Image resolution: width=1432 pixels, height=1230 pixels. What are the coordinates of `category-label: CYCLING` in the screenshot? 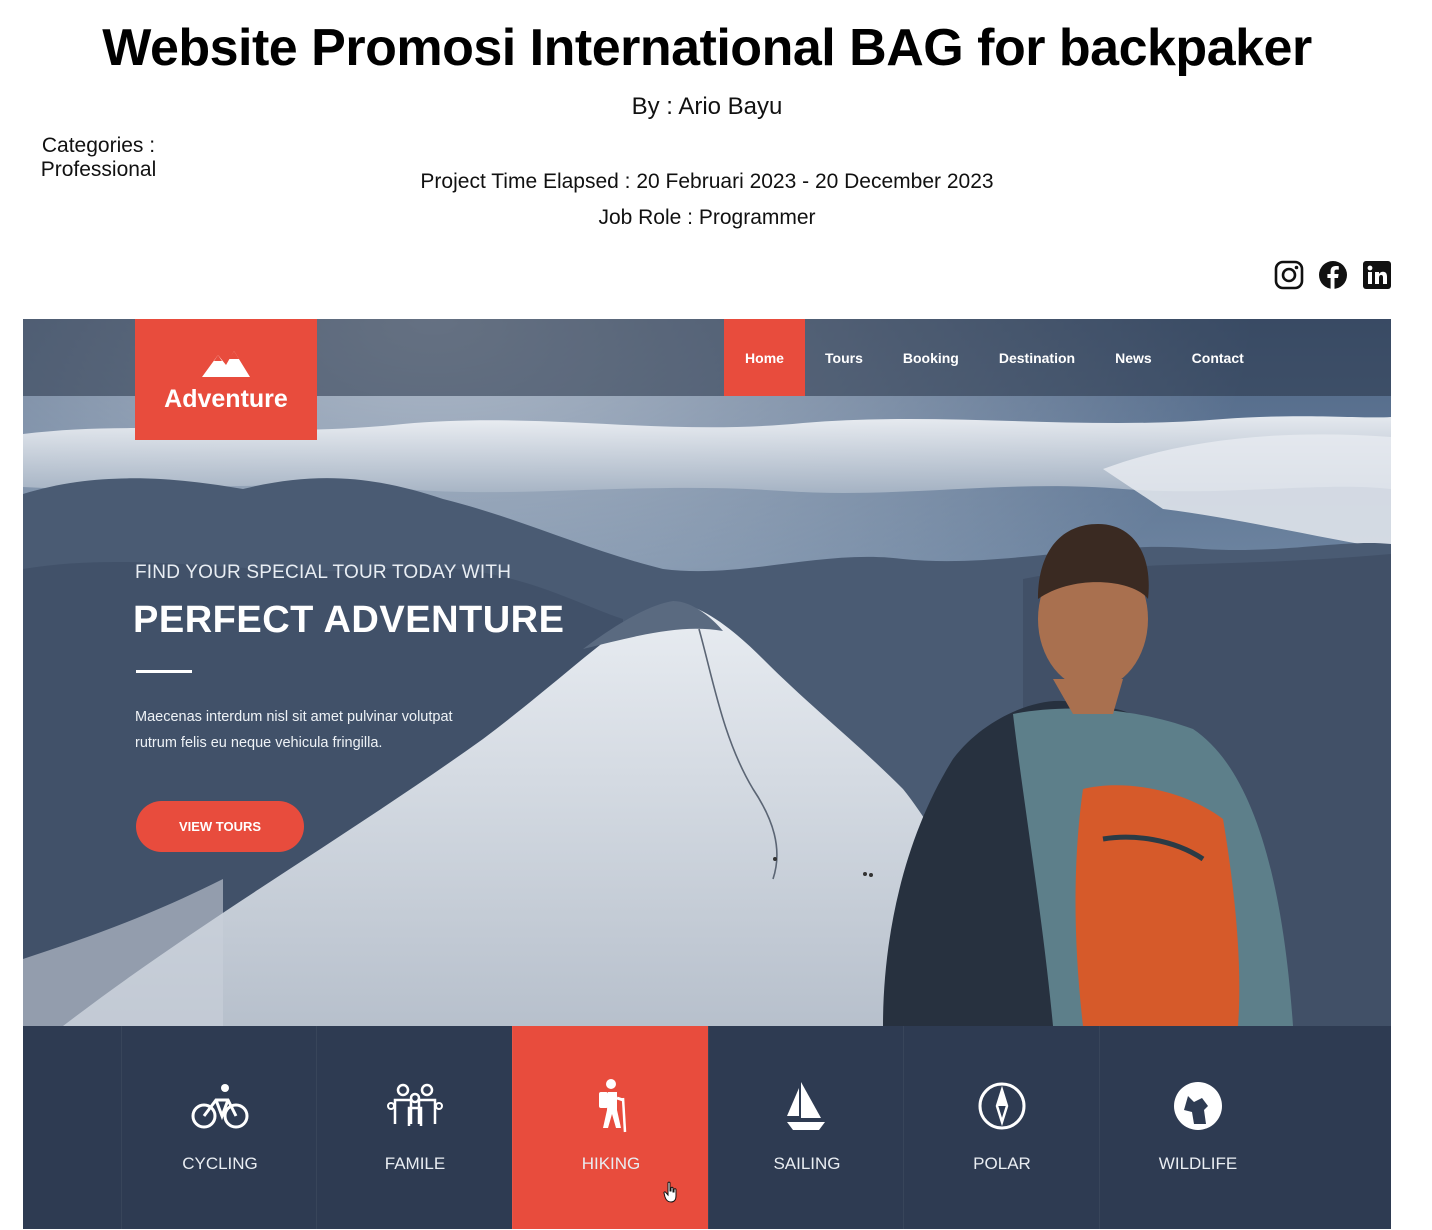 It's located at (220, 1163).